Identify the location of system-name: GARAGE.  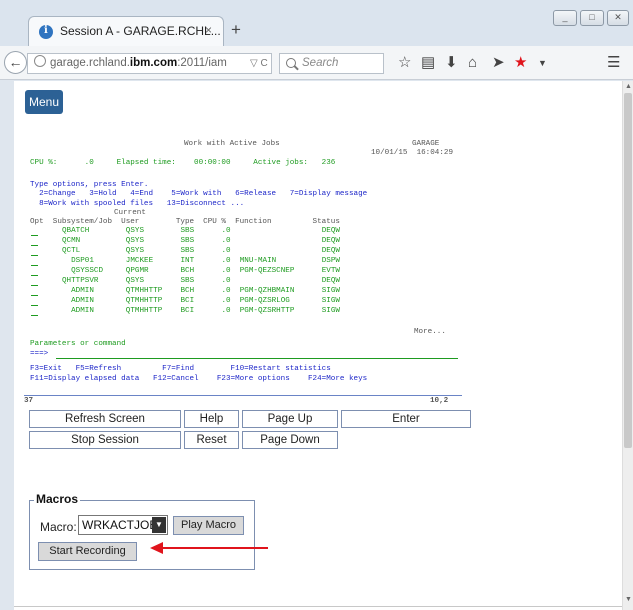
(426, 144).